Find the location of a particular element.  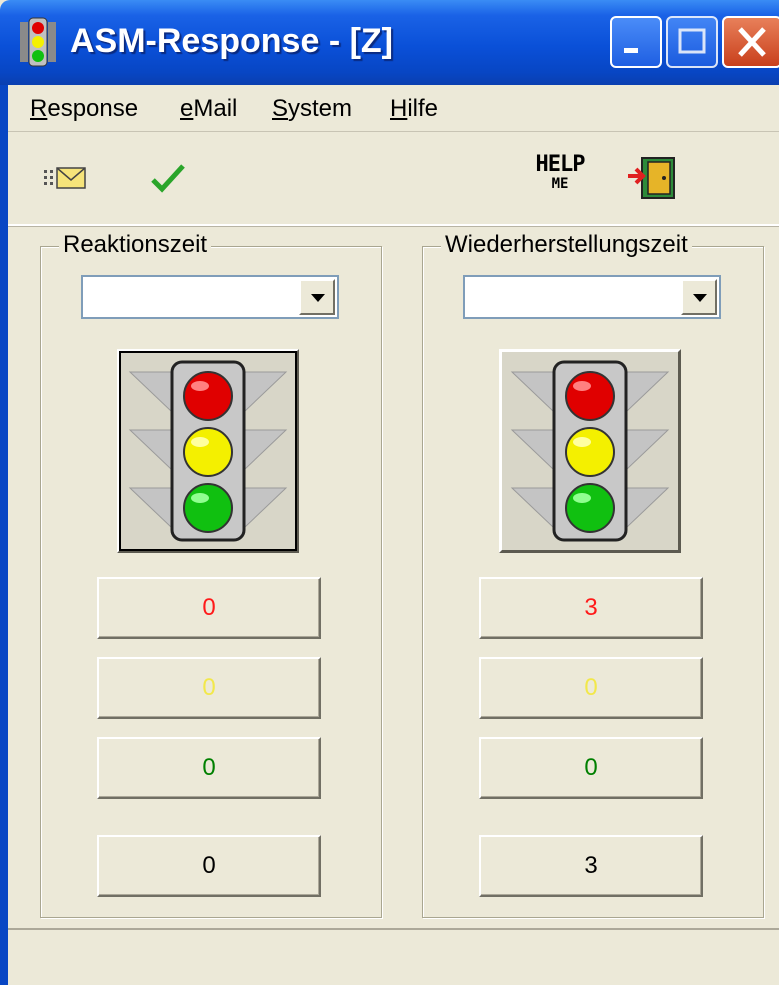

menu-system-label: ystem is located at coordinates (320, 108).